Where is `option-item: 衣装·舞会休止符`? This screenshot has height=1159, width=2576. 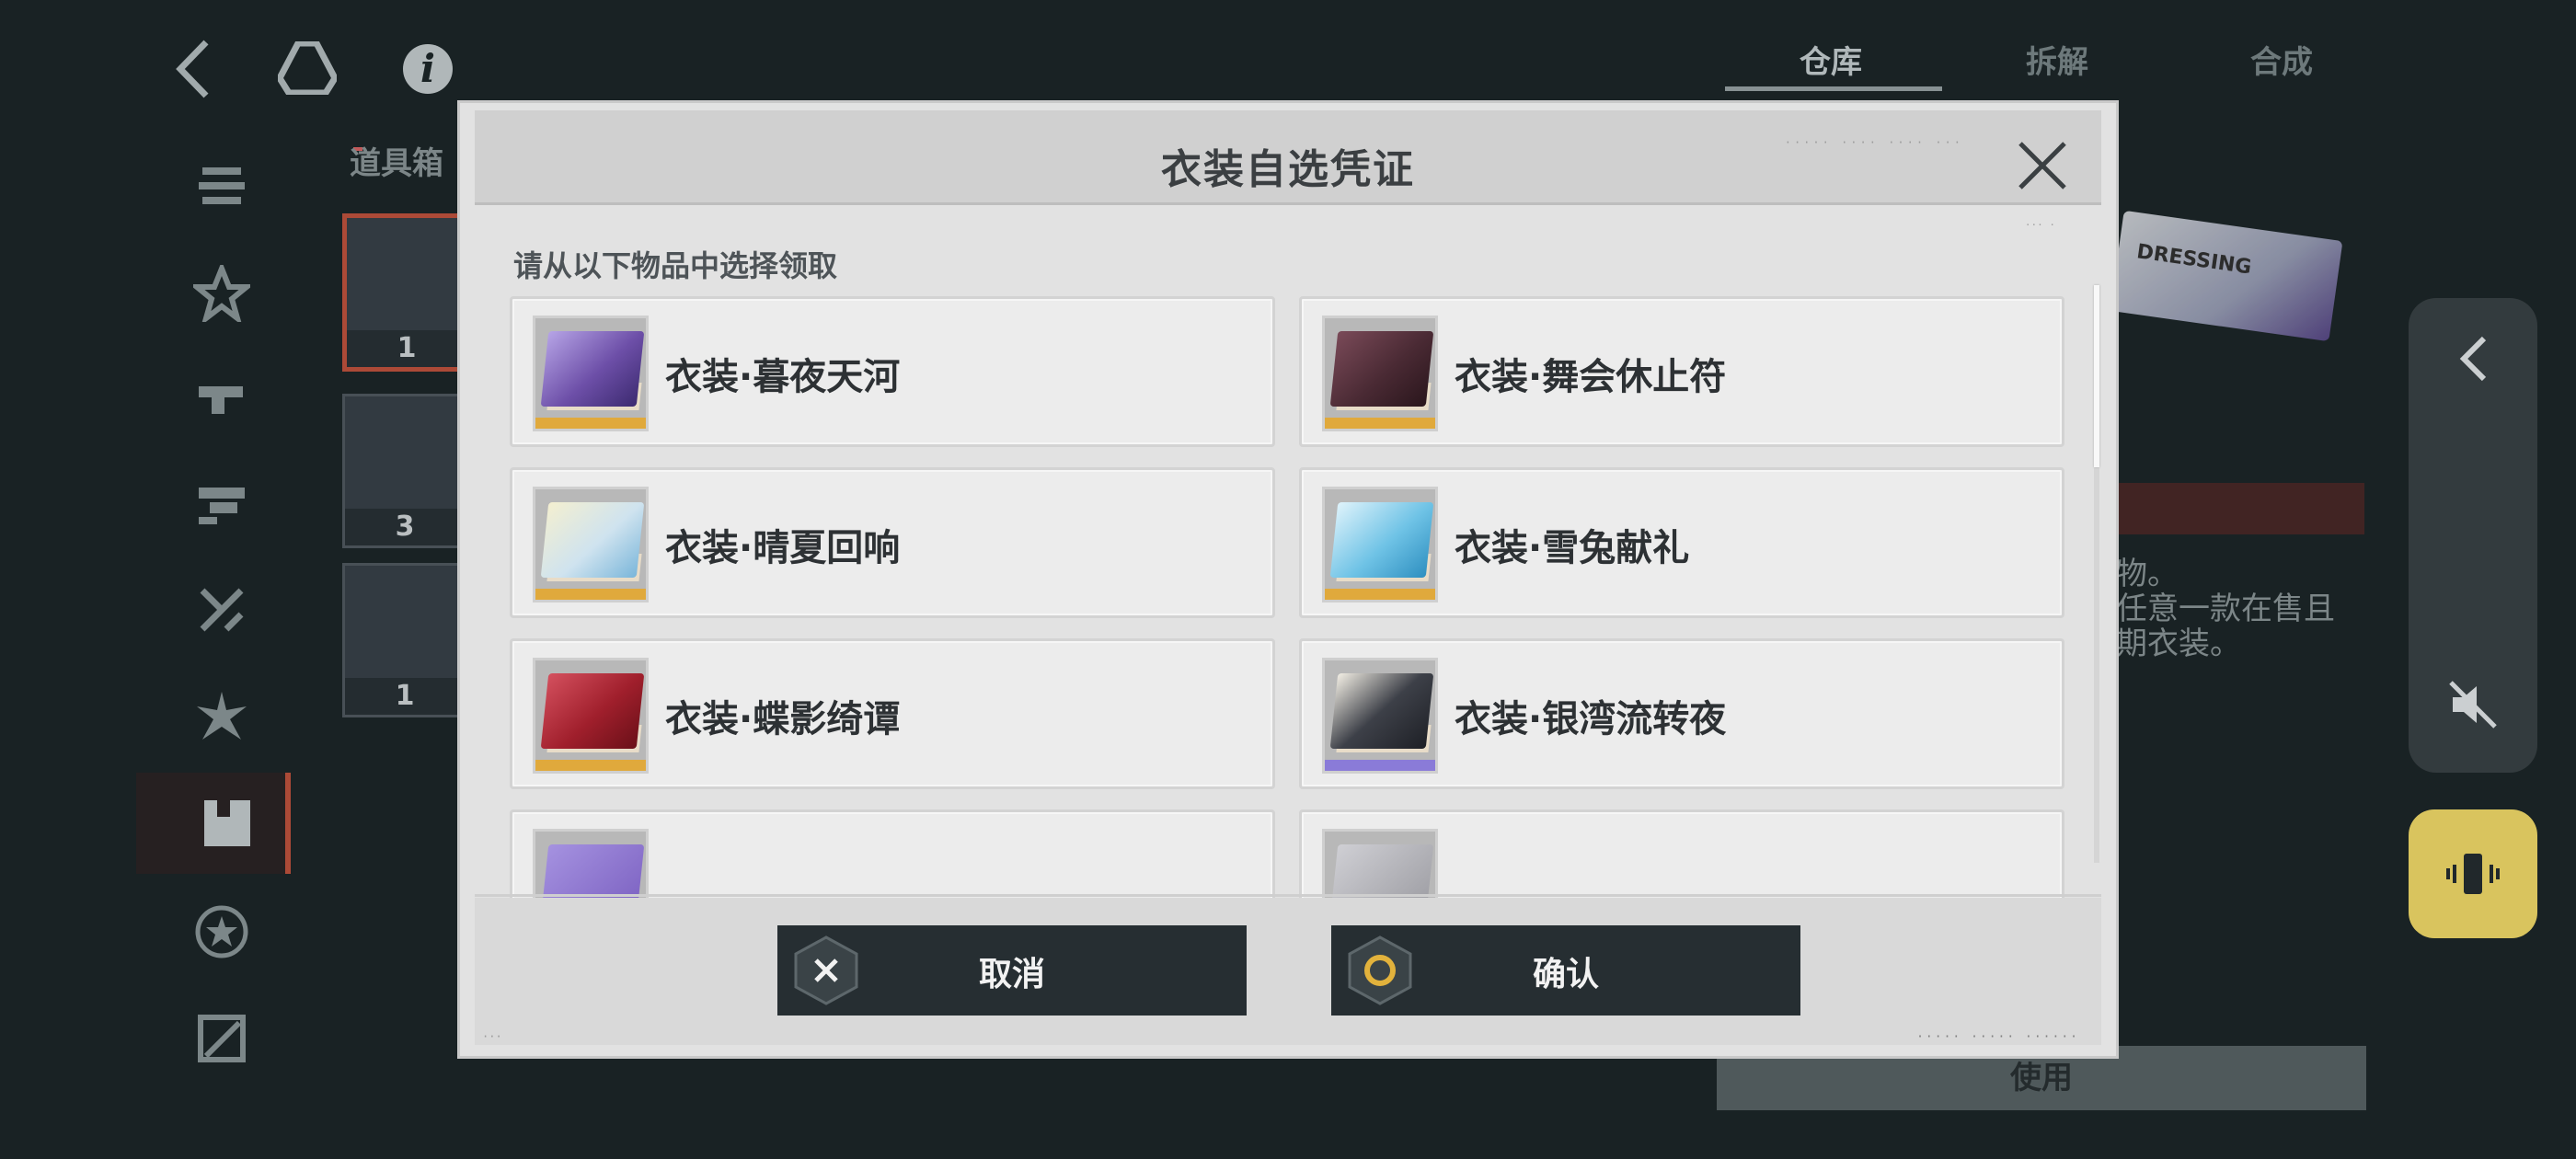
option-item: 衣装·舞会休止符 is located at coordinates (1681, 371).